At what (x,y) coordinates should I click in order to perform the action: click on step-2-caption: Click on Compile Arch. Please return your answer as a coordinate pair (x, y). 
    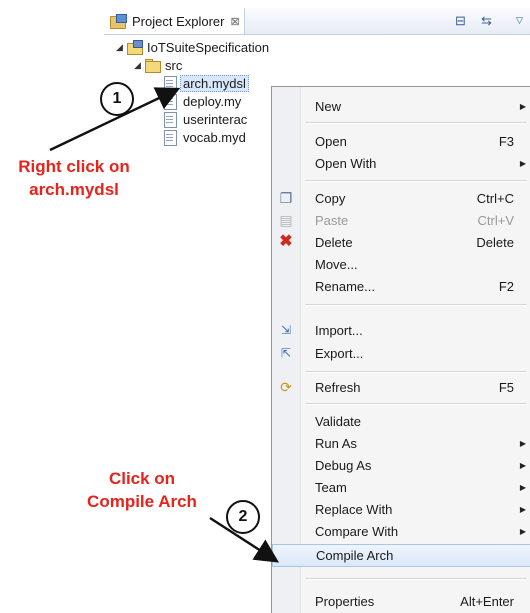
    Looking at the image, I should click on (142, 490).